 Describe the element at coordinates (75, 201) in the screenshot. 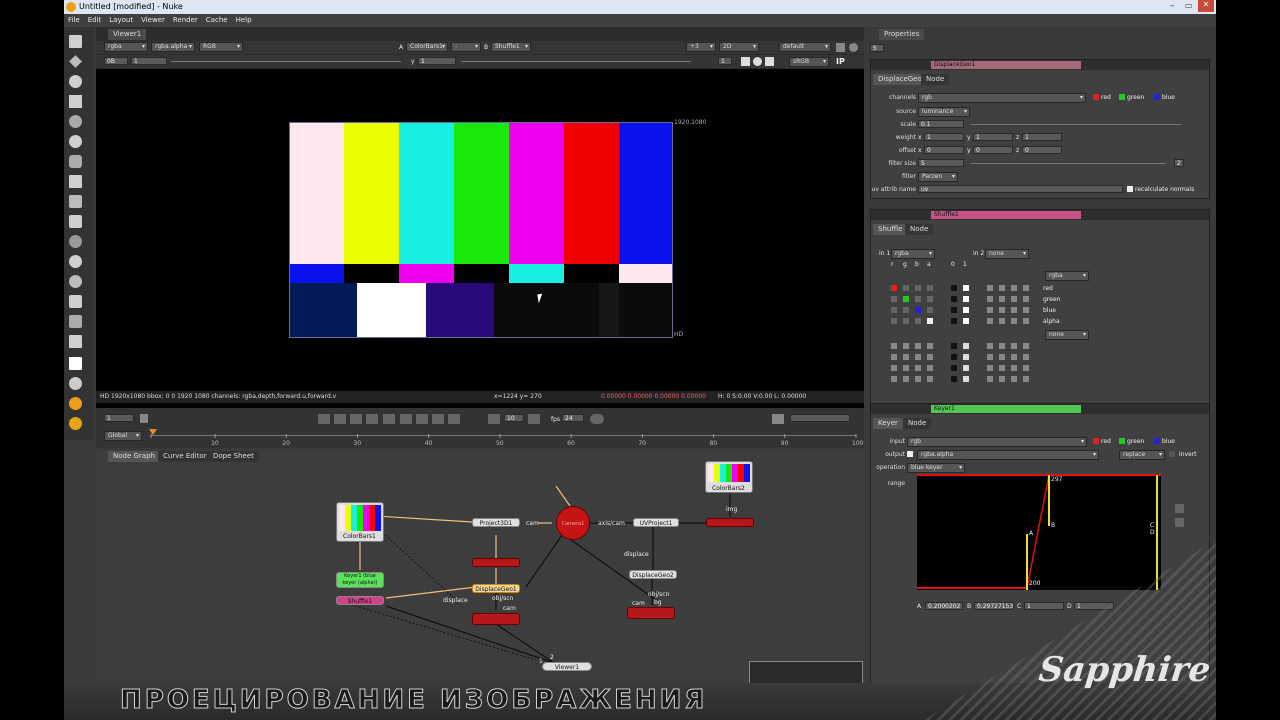

I see `transform-tools-icon` at that location.